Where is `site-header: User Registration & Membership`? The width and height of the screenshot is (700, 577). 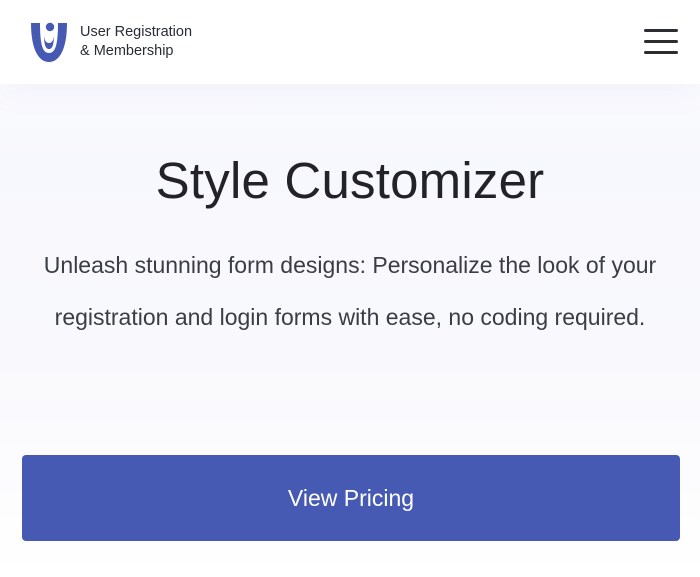
site-header: User Registration & Membership is located at coordinates (350, 42).